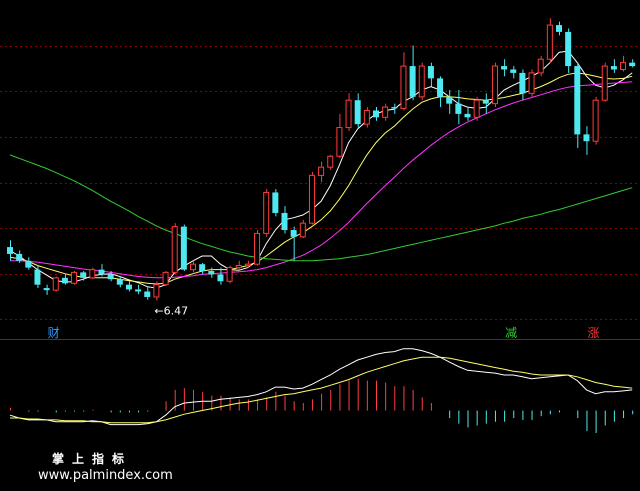  What do you see at coordinates (54, 333) in the screenshot?
I see `signal-marker: 财` at bounding box center [54, 333].